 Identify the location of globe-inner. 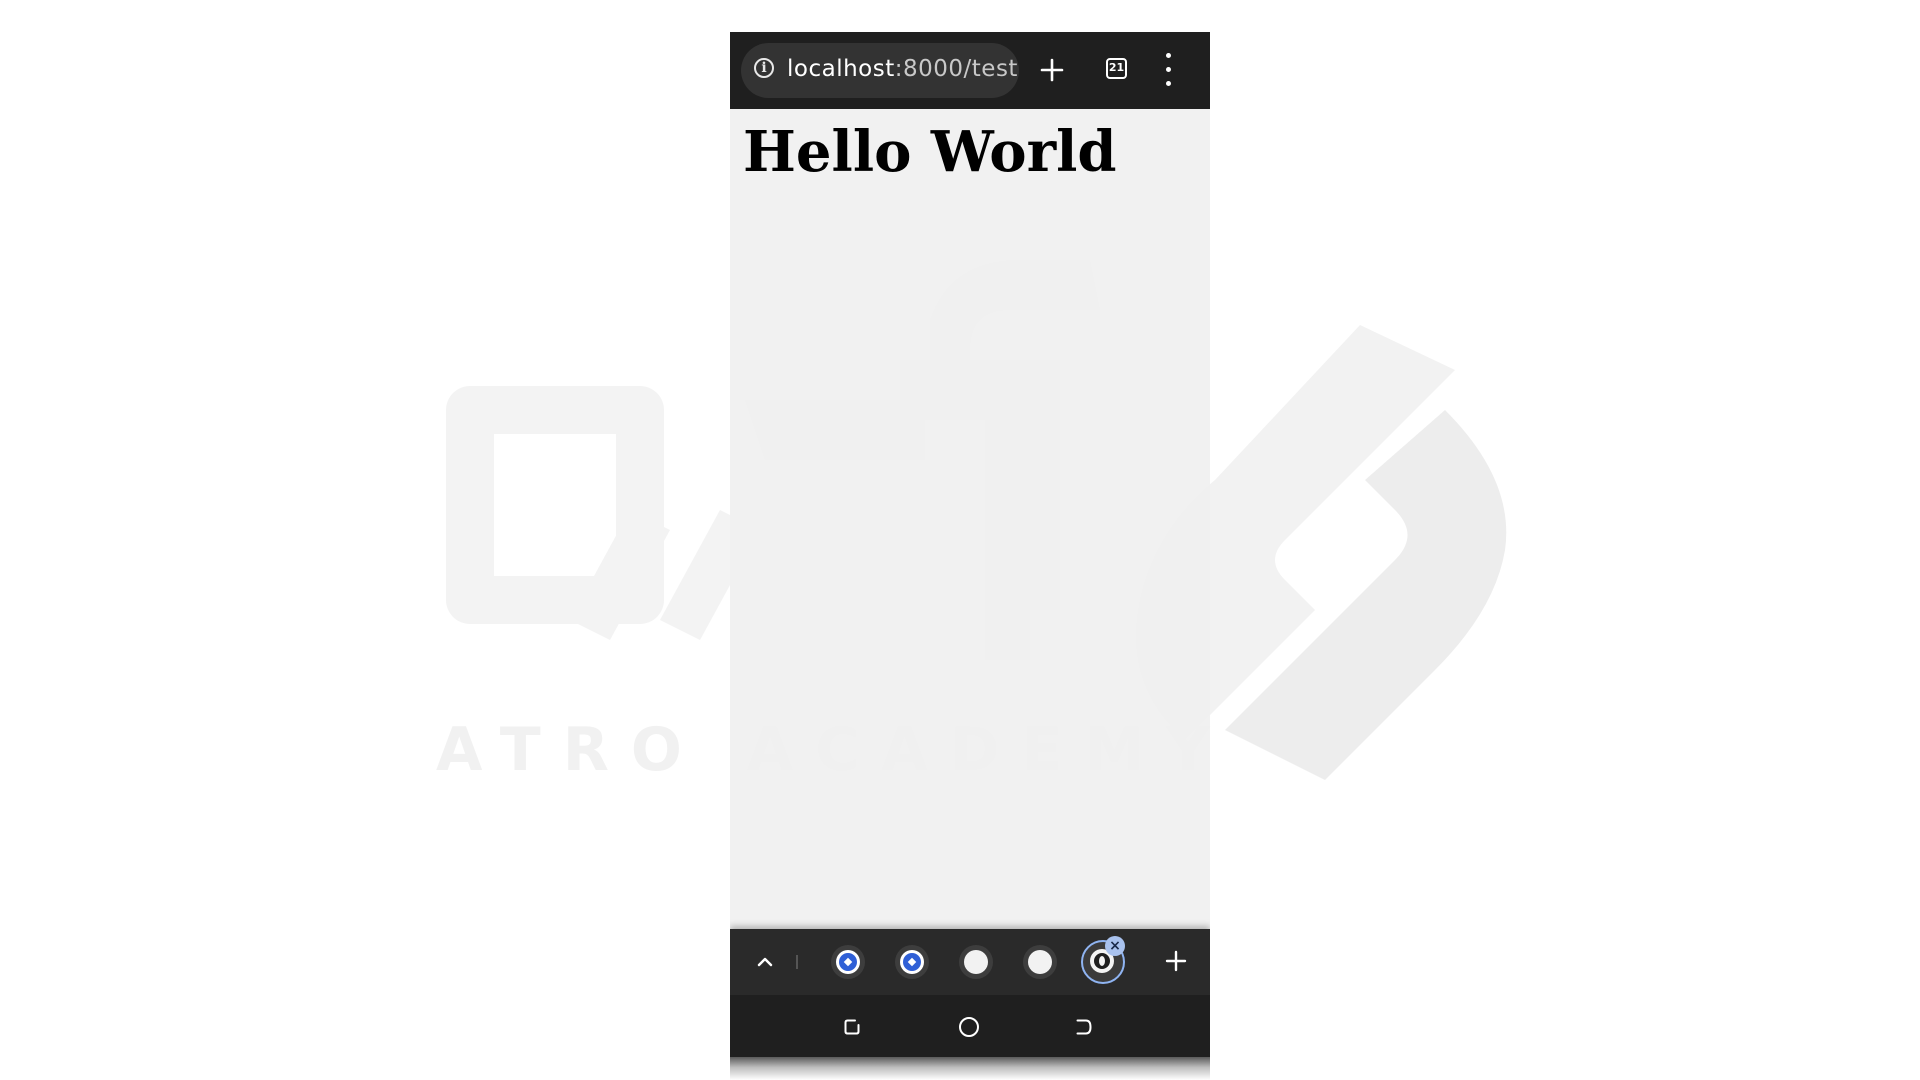
(1102, 961).